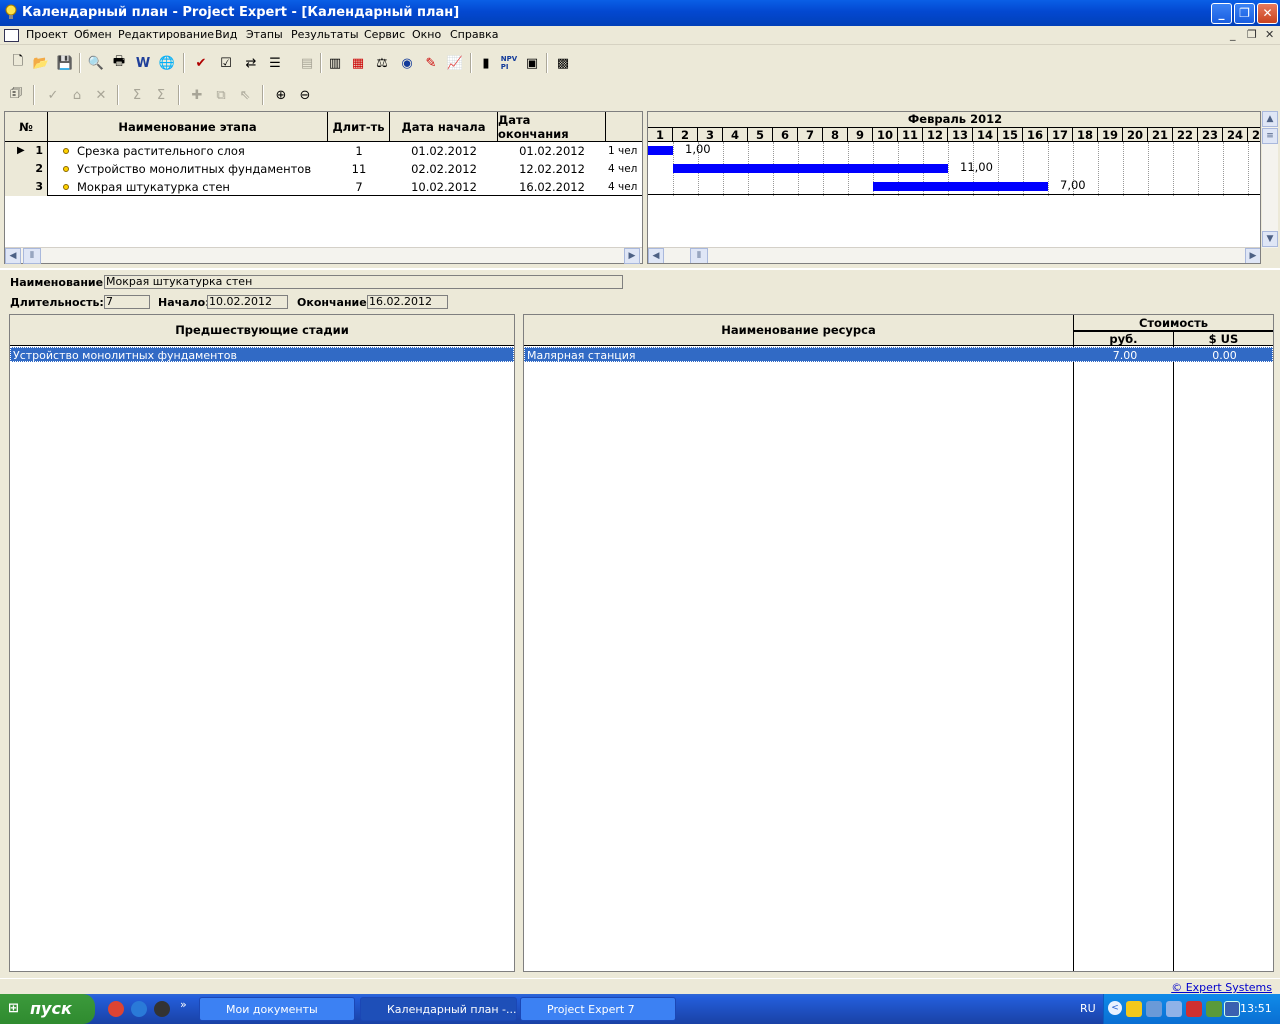 The height and width of the screenshot is (1024, 1280). I want to click on menu-window: Окно, so click(426, 34).